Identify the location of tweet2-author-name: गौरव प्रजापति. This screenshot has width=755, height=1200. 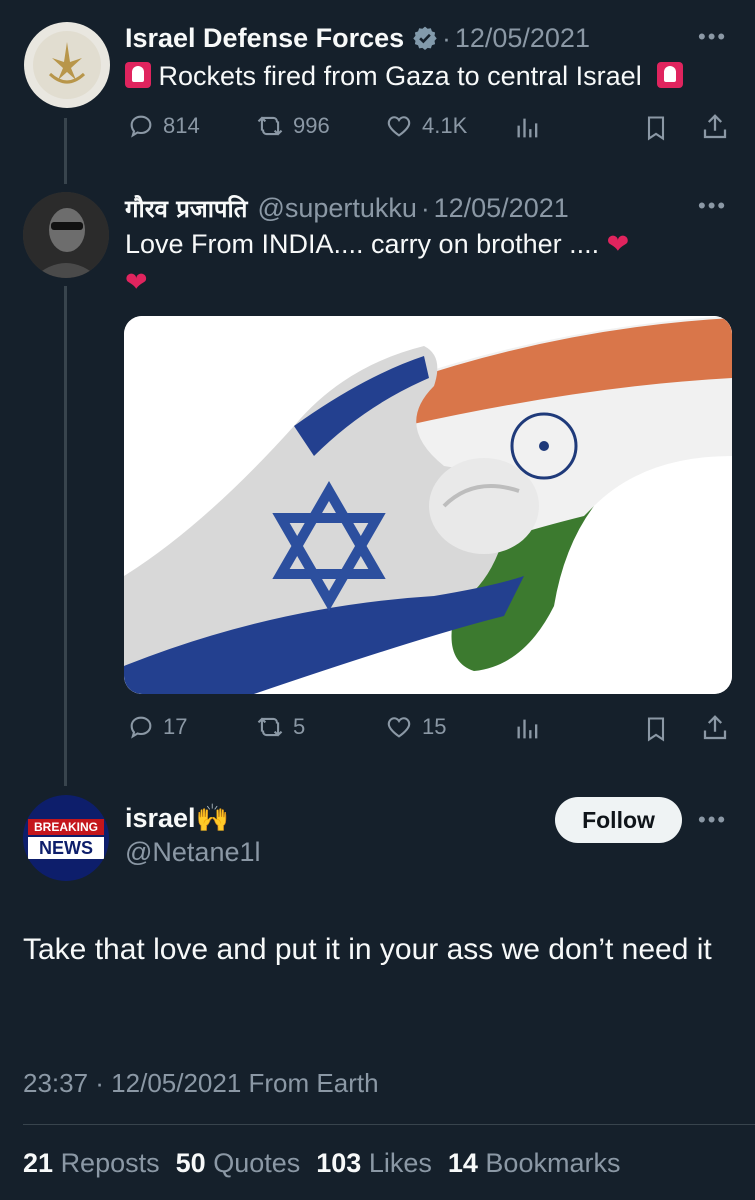
(186, 208).